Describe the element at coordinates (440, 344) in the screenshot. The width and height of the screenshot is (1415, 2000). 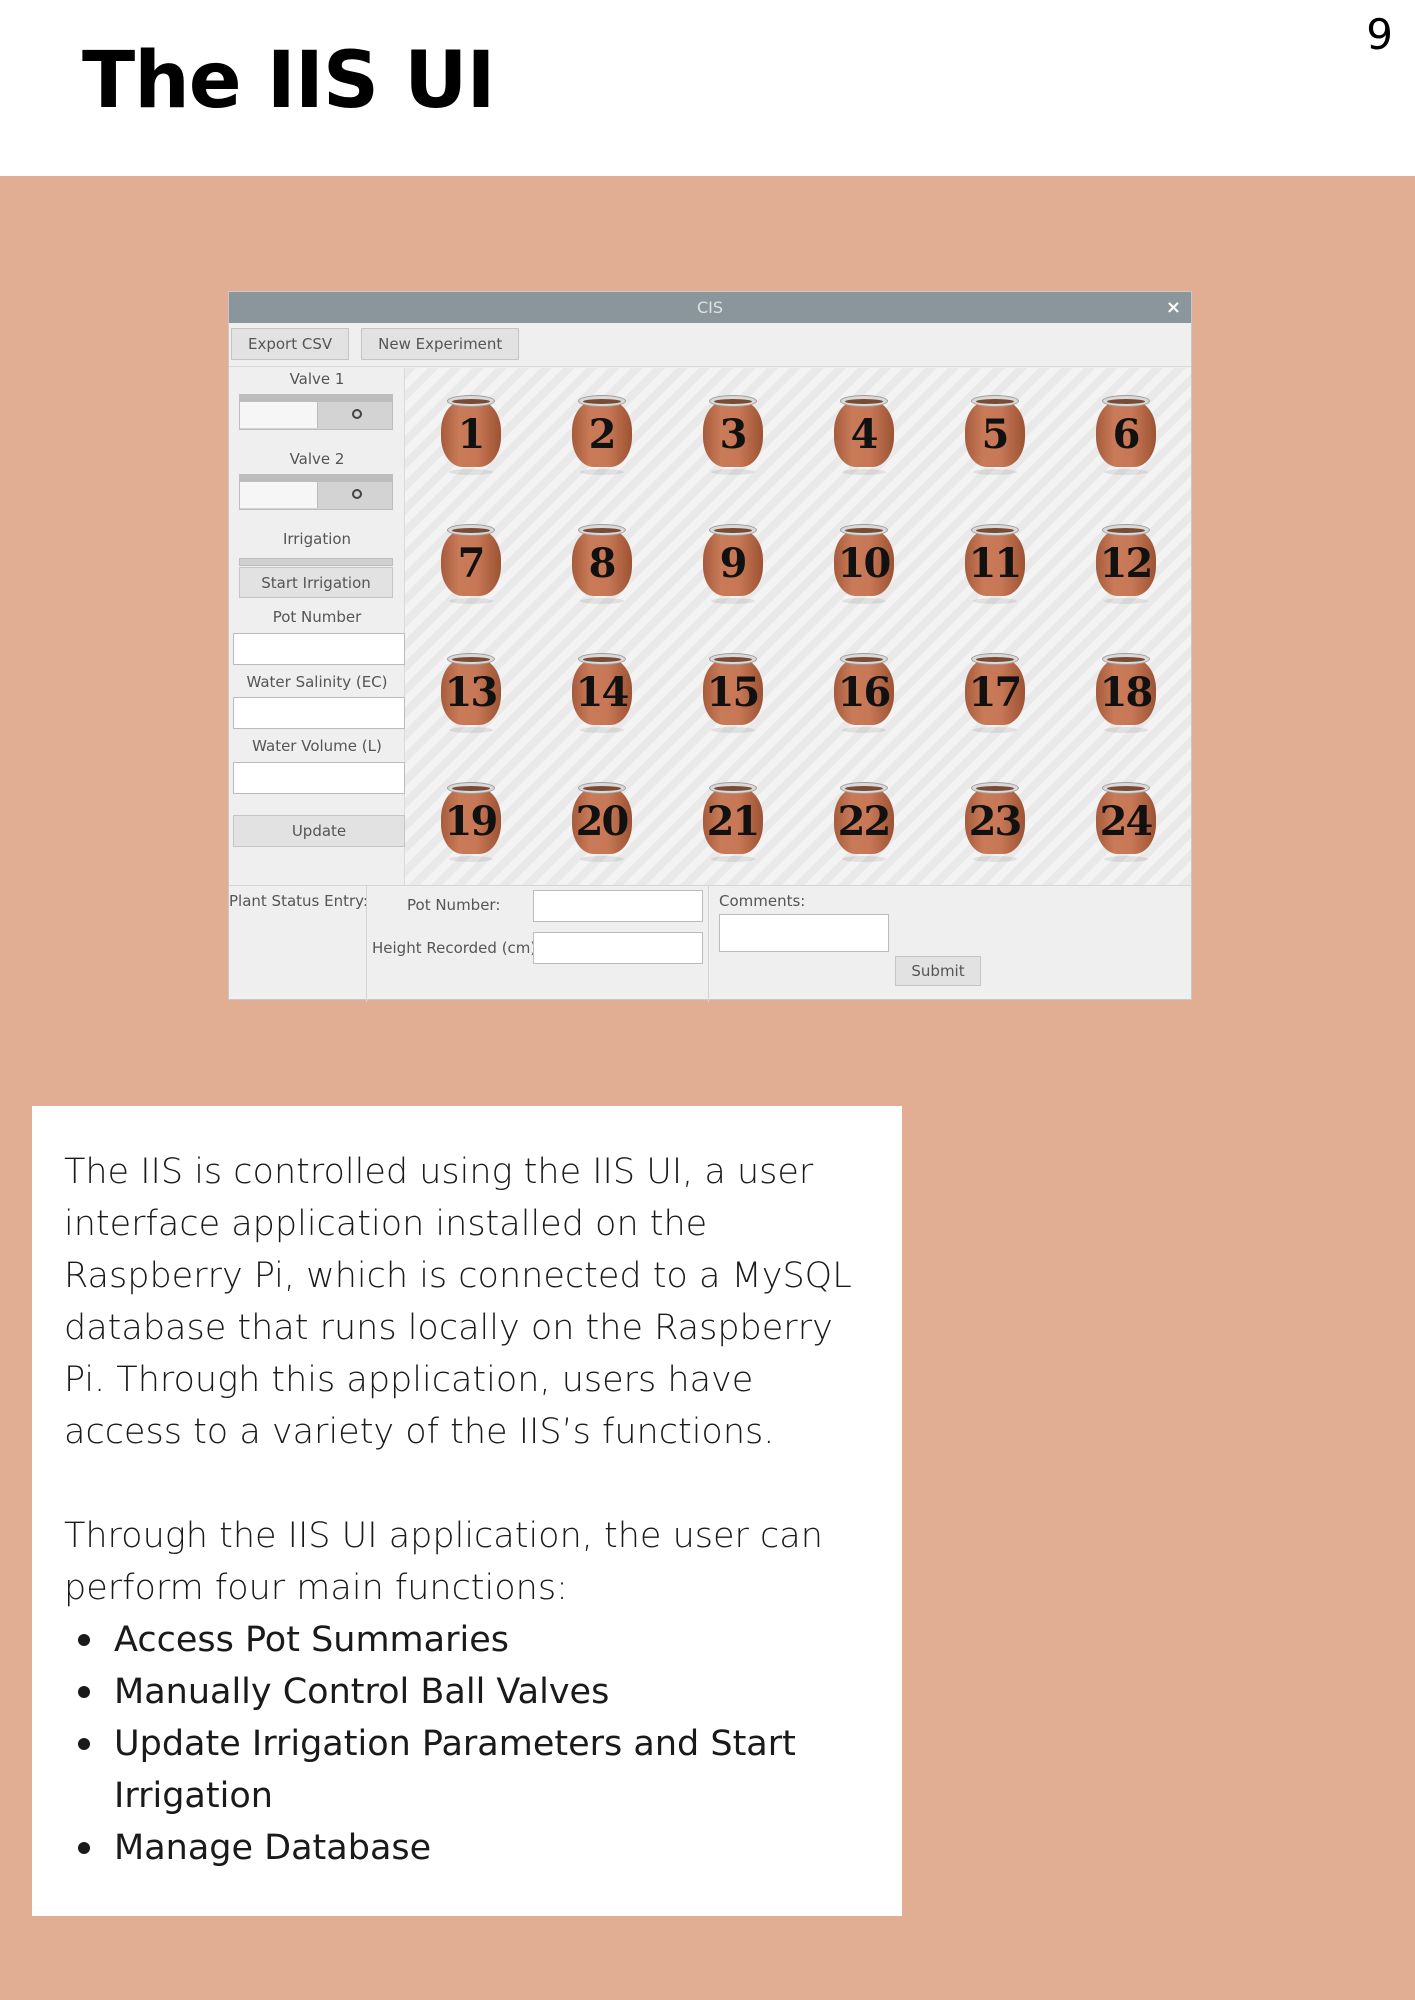
I see `new-experiment-button: New Experiment` at that location.